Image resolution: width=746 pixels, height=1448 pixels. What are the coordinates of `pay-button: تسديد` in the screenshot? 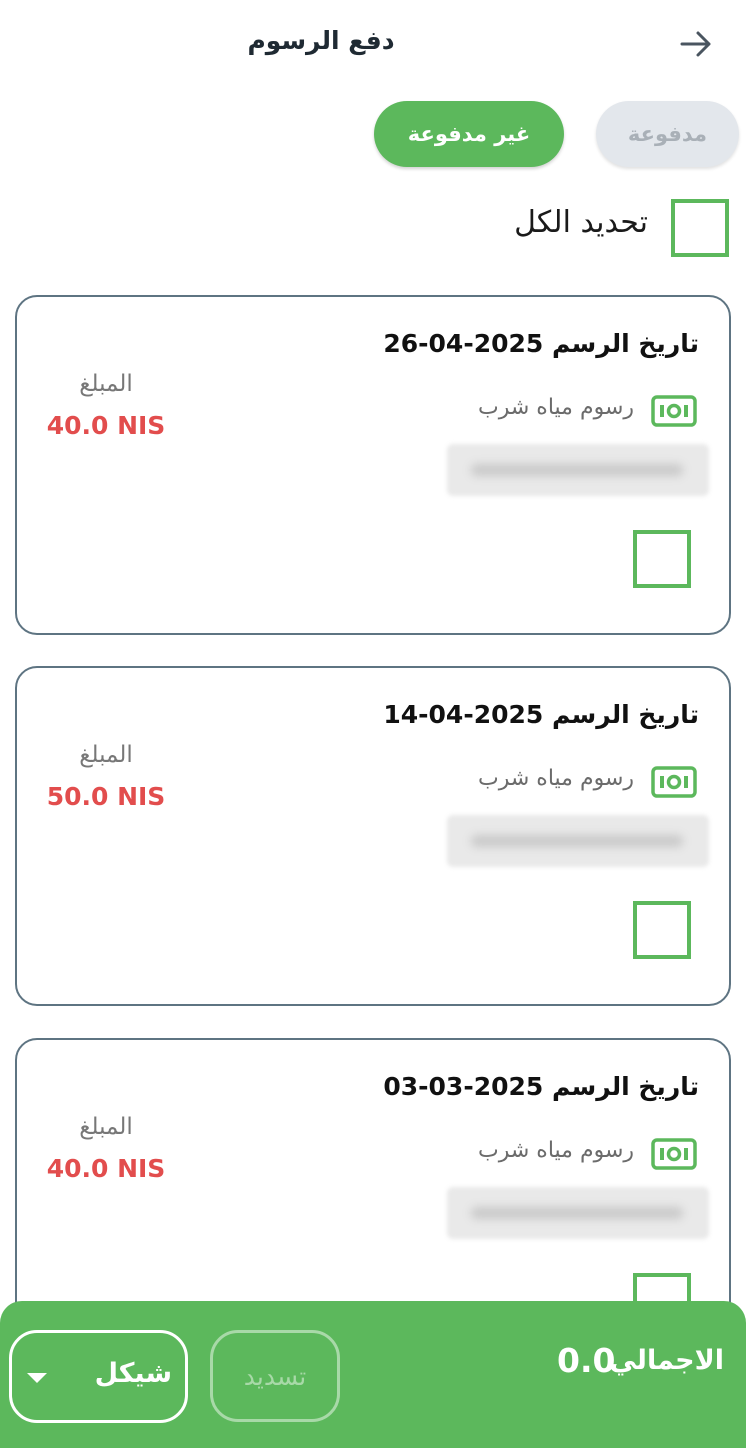 It's located at (275, 1376).